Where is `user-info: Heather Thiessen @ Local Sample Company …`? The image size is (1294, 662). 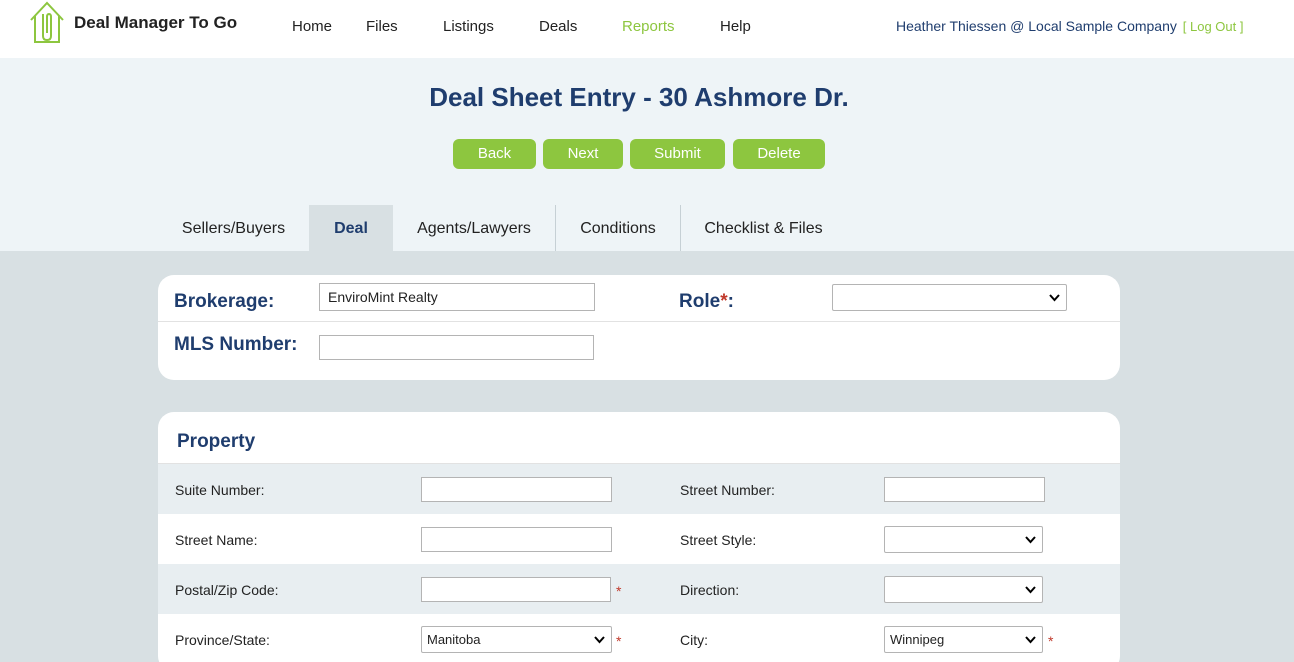
user-info: Heather Thiessen @ Local Sample Company … is located at coordinates (1069, 26).